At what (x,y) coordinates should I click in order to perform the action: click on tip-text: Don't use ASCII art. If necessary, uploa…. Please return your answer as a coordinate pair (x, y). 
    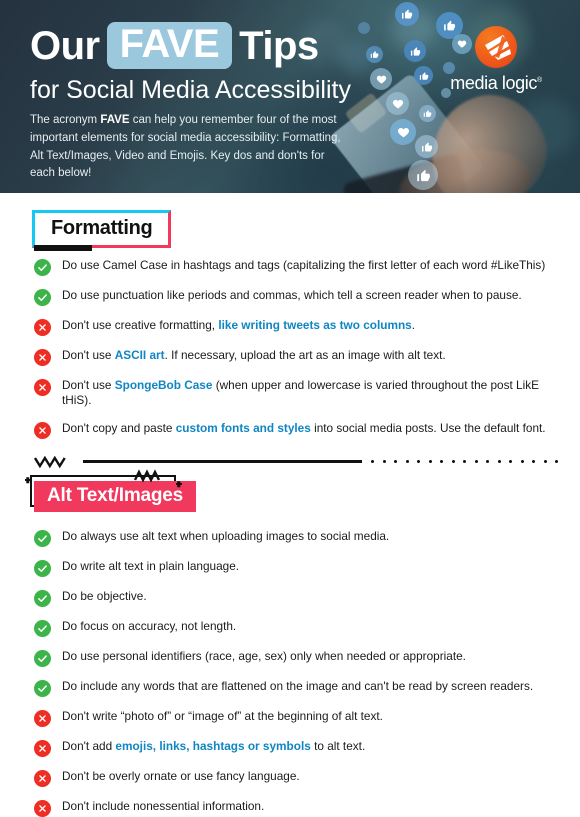
    Looking at the image, I should click on (254, 355).